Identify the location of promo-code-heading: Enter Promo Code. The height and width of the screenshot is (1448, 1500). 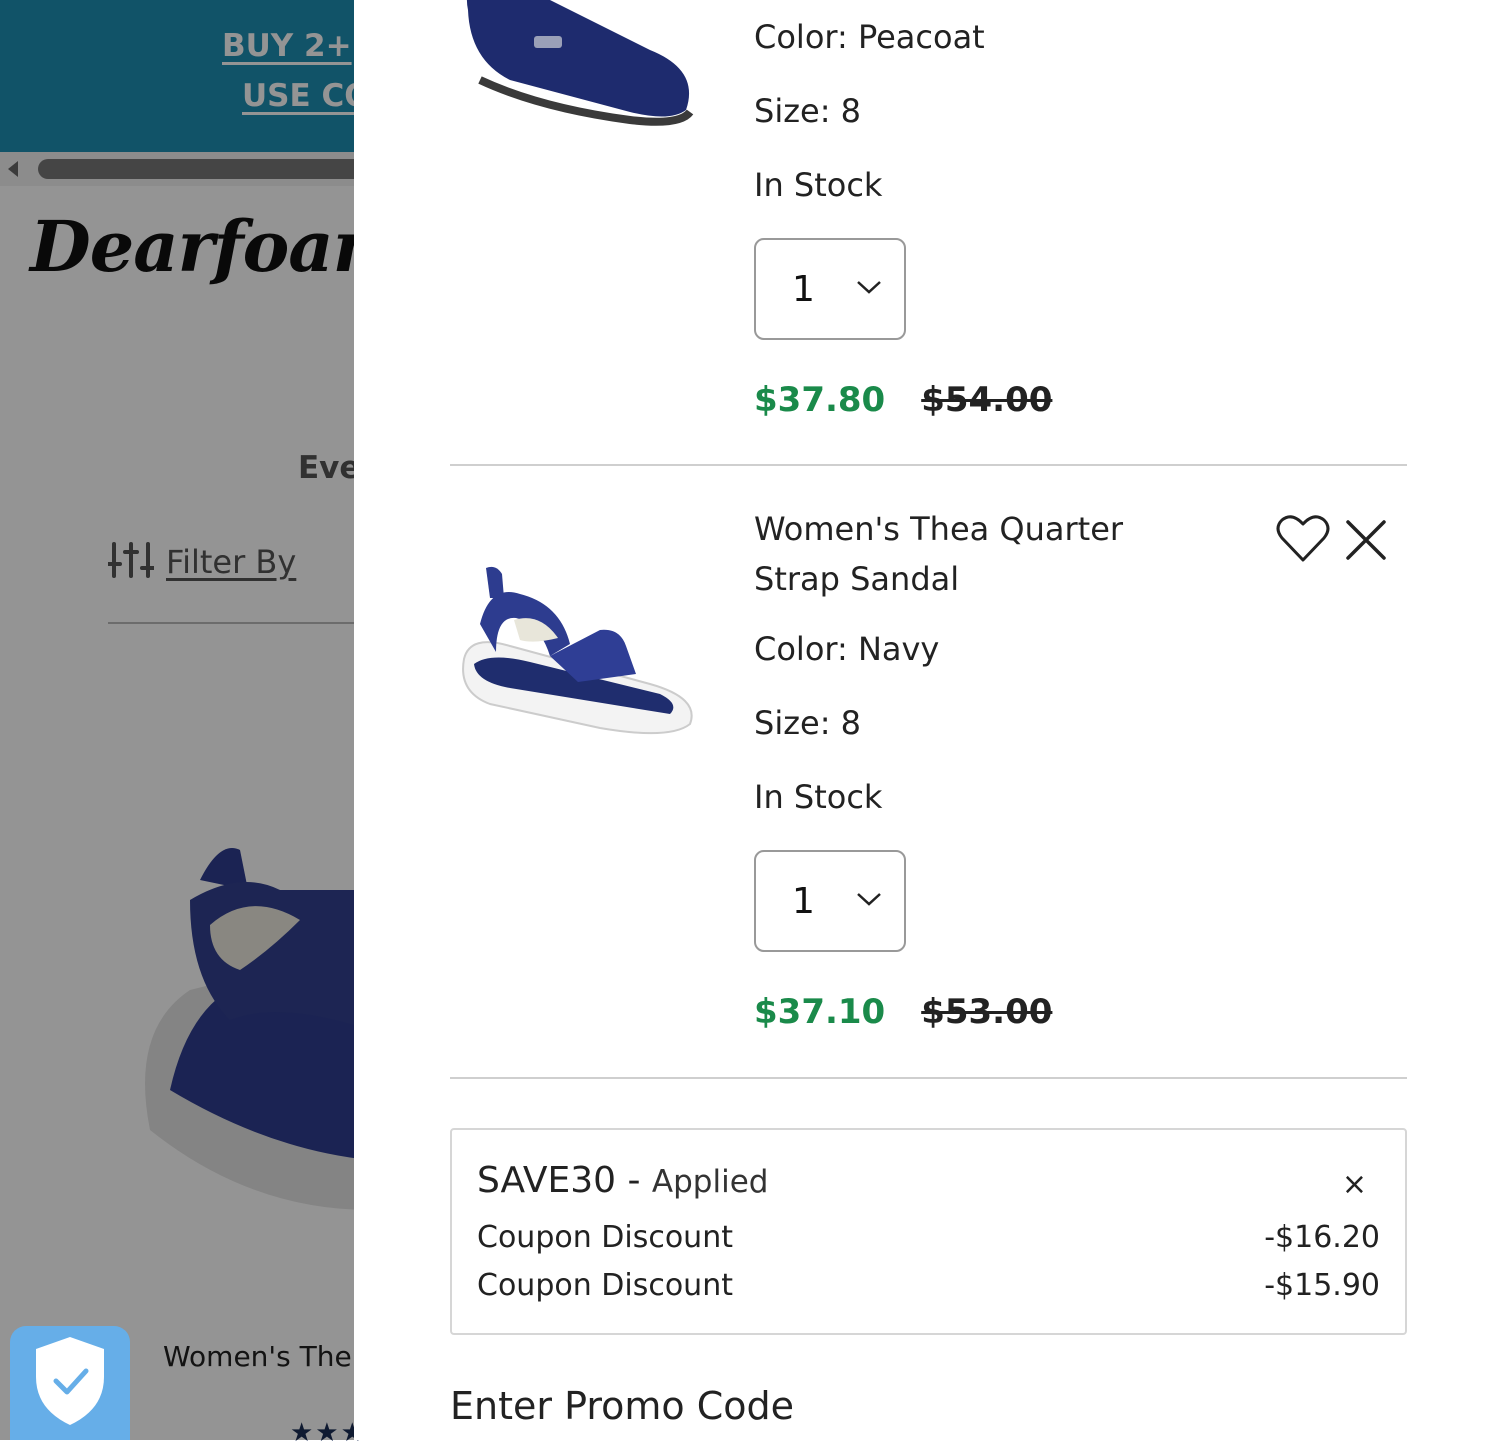
(622, 1406).